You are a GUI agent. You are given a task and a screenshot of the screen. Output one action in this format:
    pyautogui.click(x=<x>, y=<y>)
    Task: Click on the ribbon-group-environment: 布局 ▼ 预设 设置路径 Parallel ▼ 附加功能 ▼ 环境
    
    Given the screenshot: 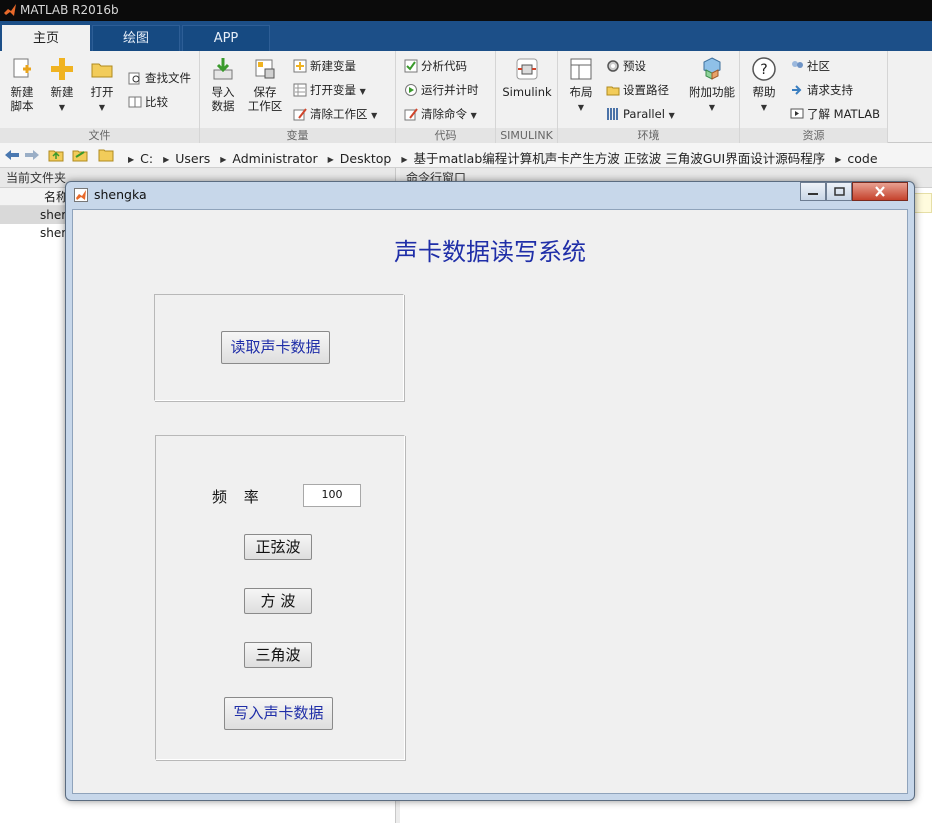 What is the action you would take?
    pyautogui.click(x=649, y=97)
    